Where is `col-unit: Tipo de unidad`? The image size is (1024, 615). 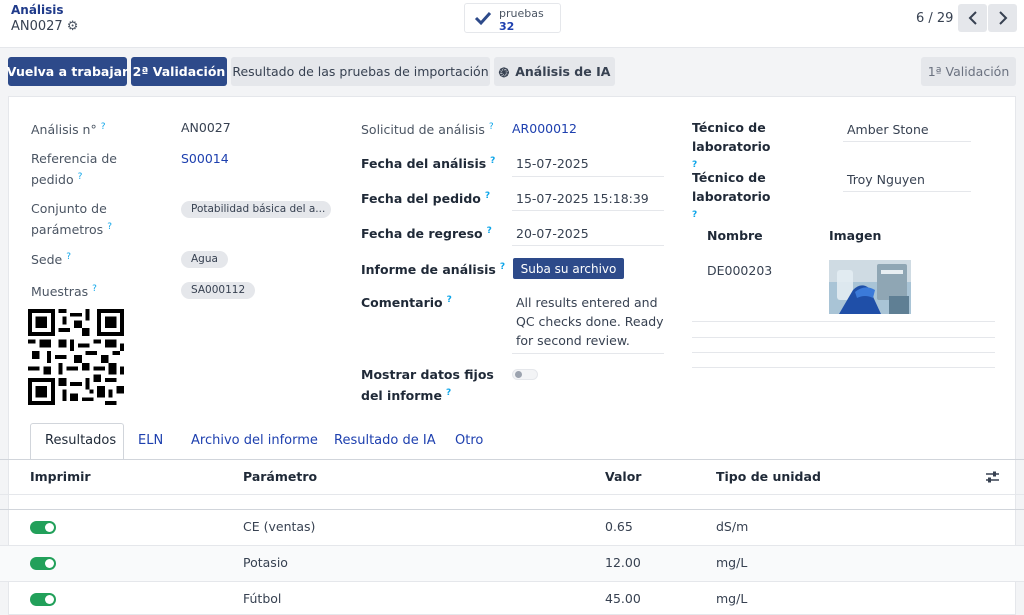 col-unit: Tipo de unidad is located at coordinates (768, 476).